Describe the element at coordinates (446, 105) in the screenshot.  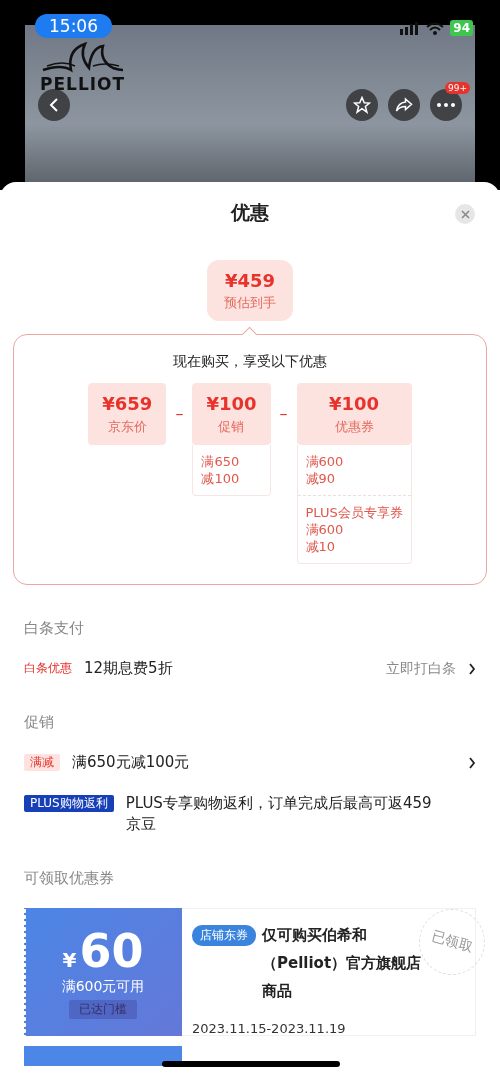
I see `more-icon` at that location.